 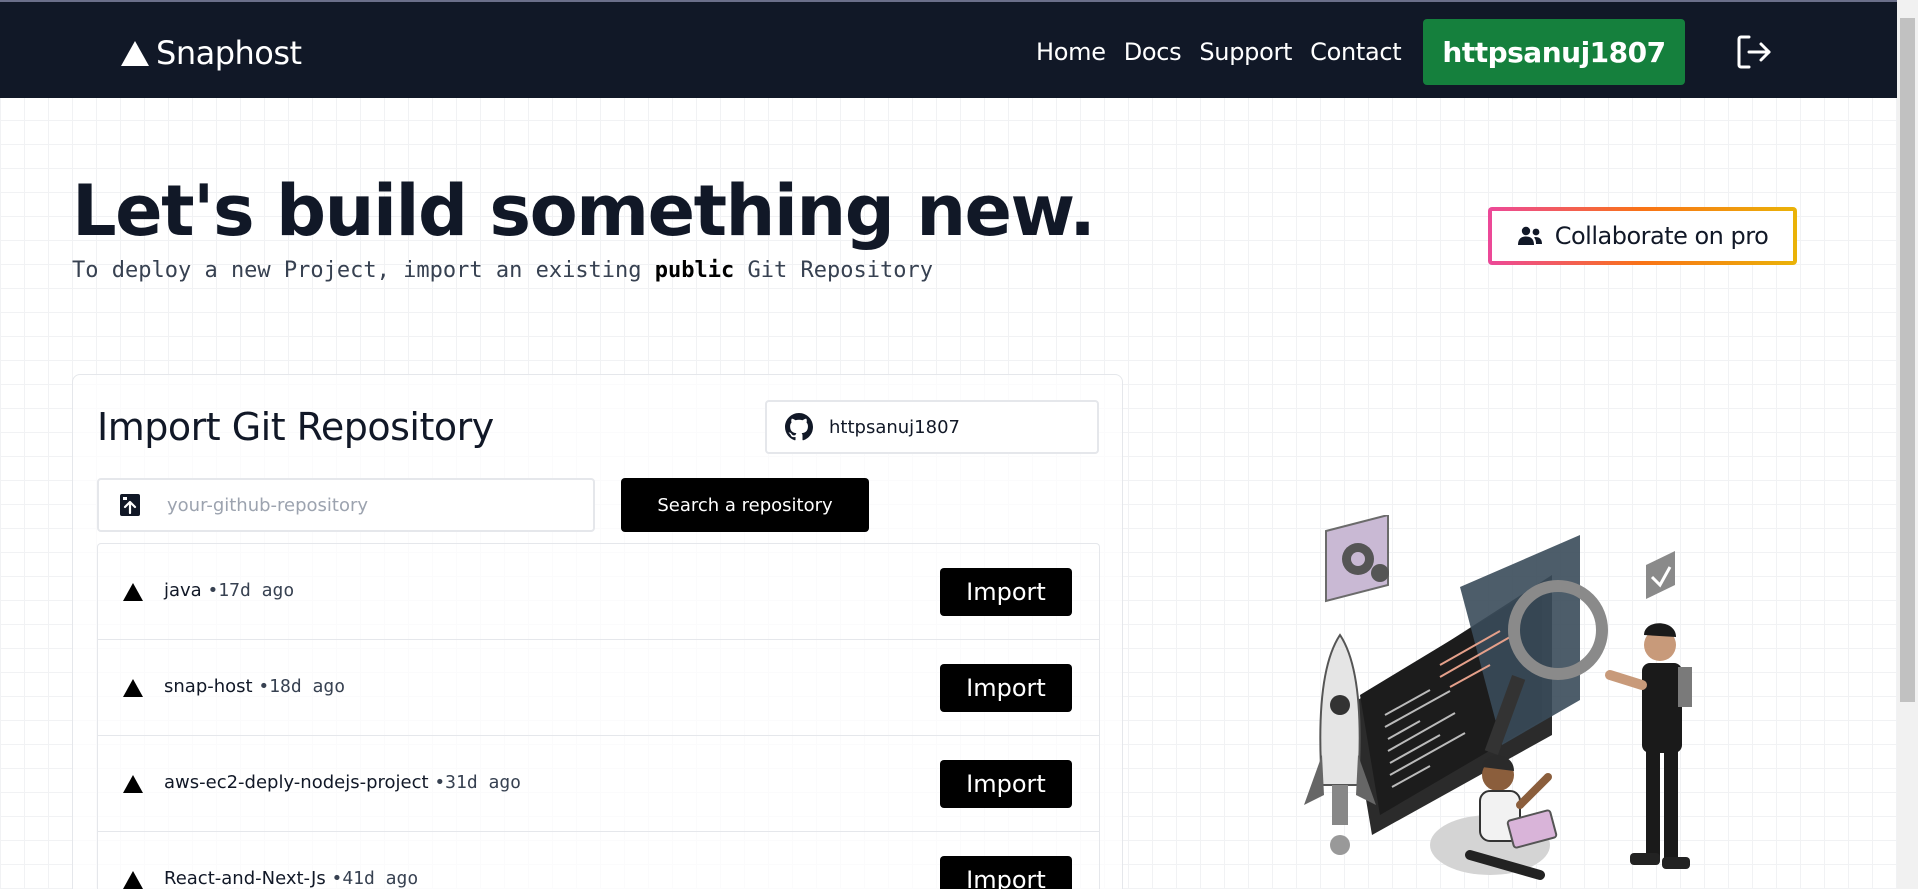 I want to click on repository-search-box, so click(x=346, y=505).